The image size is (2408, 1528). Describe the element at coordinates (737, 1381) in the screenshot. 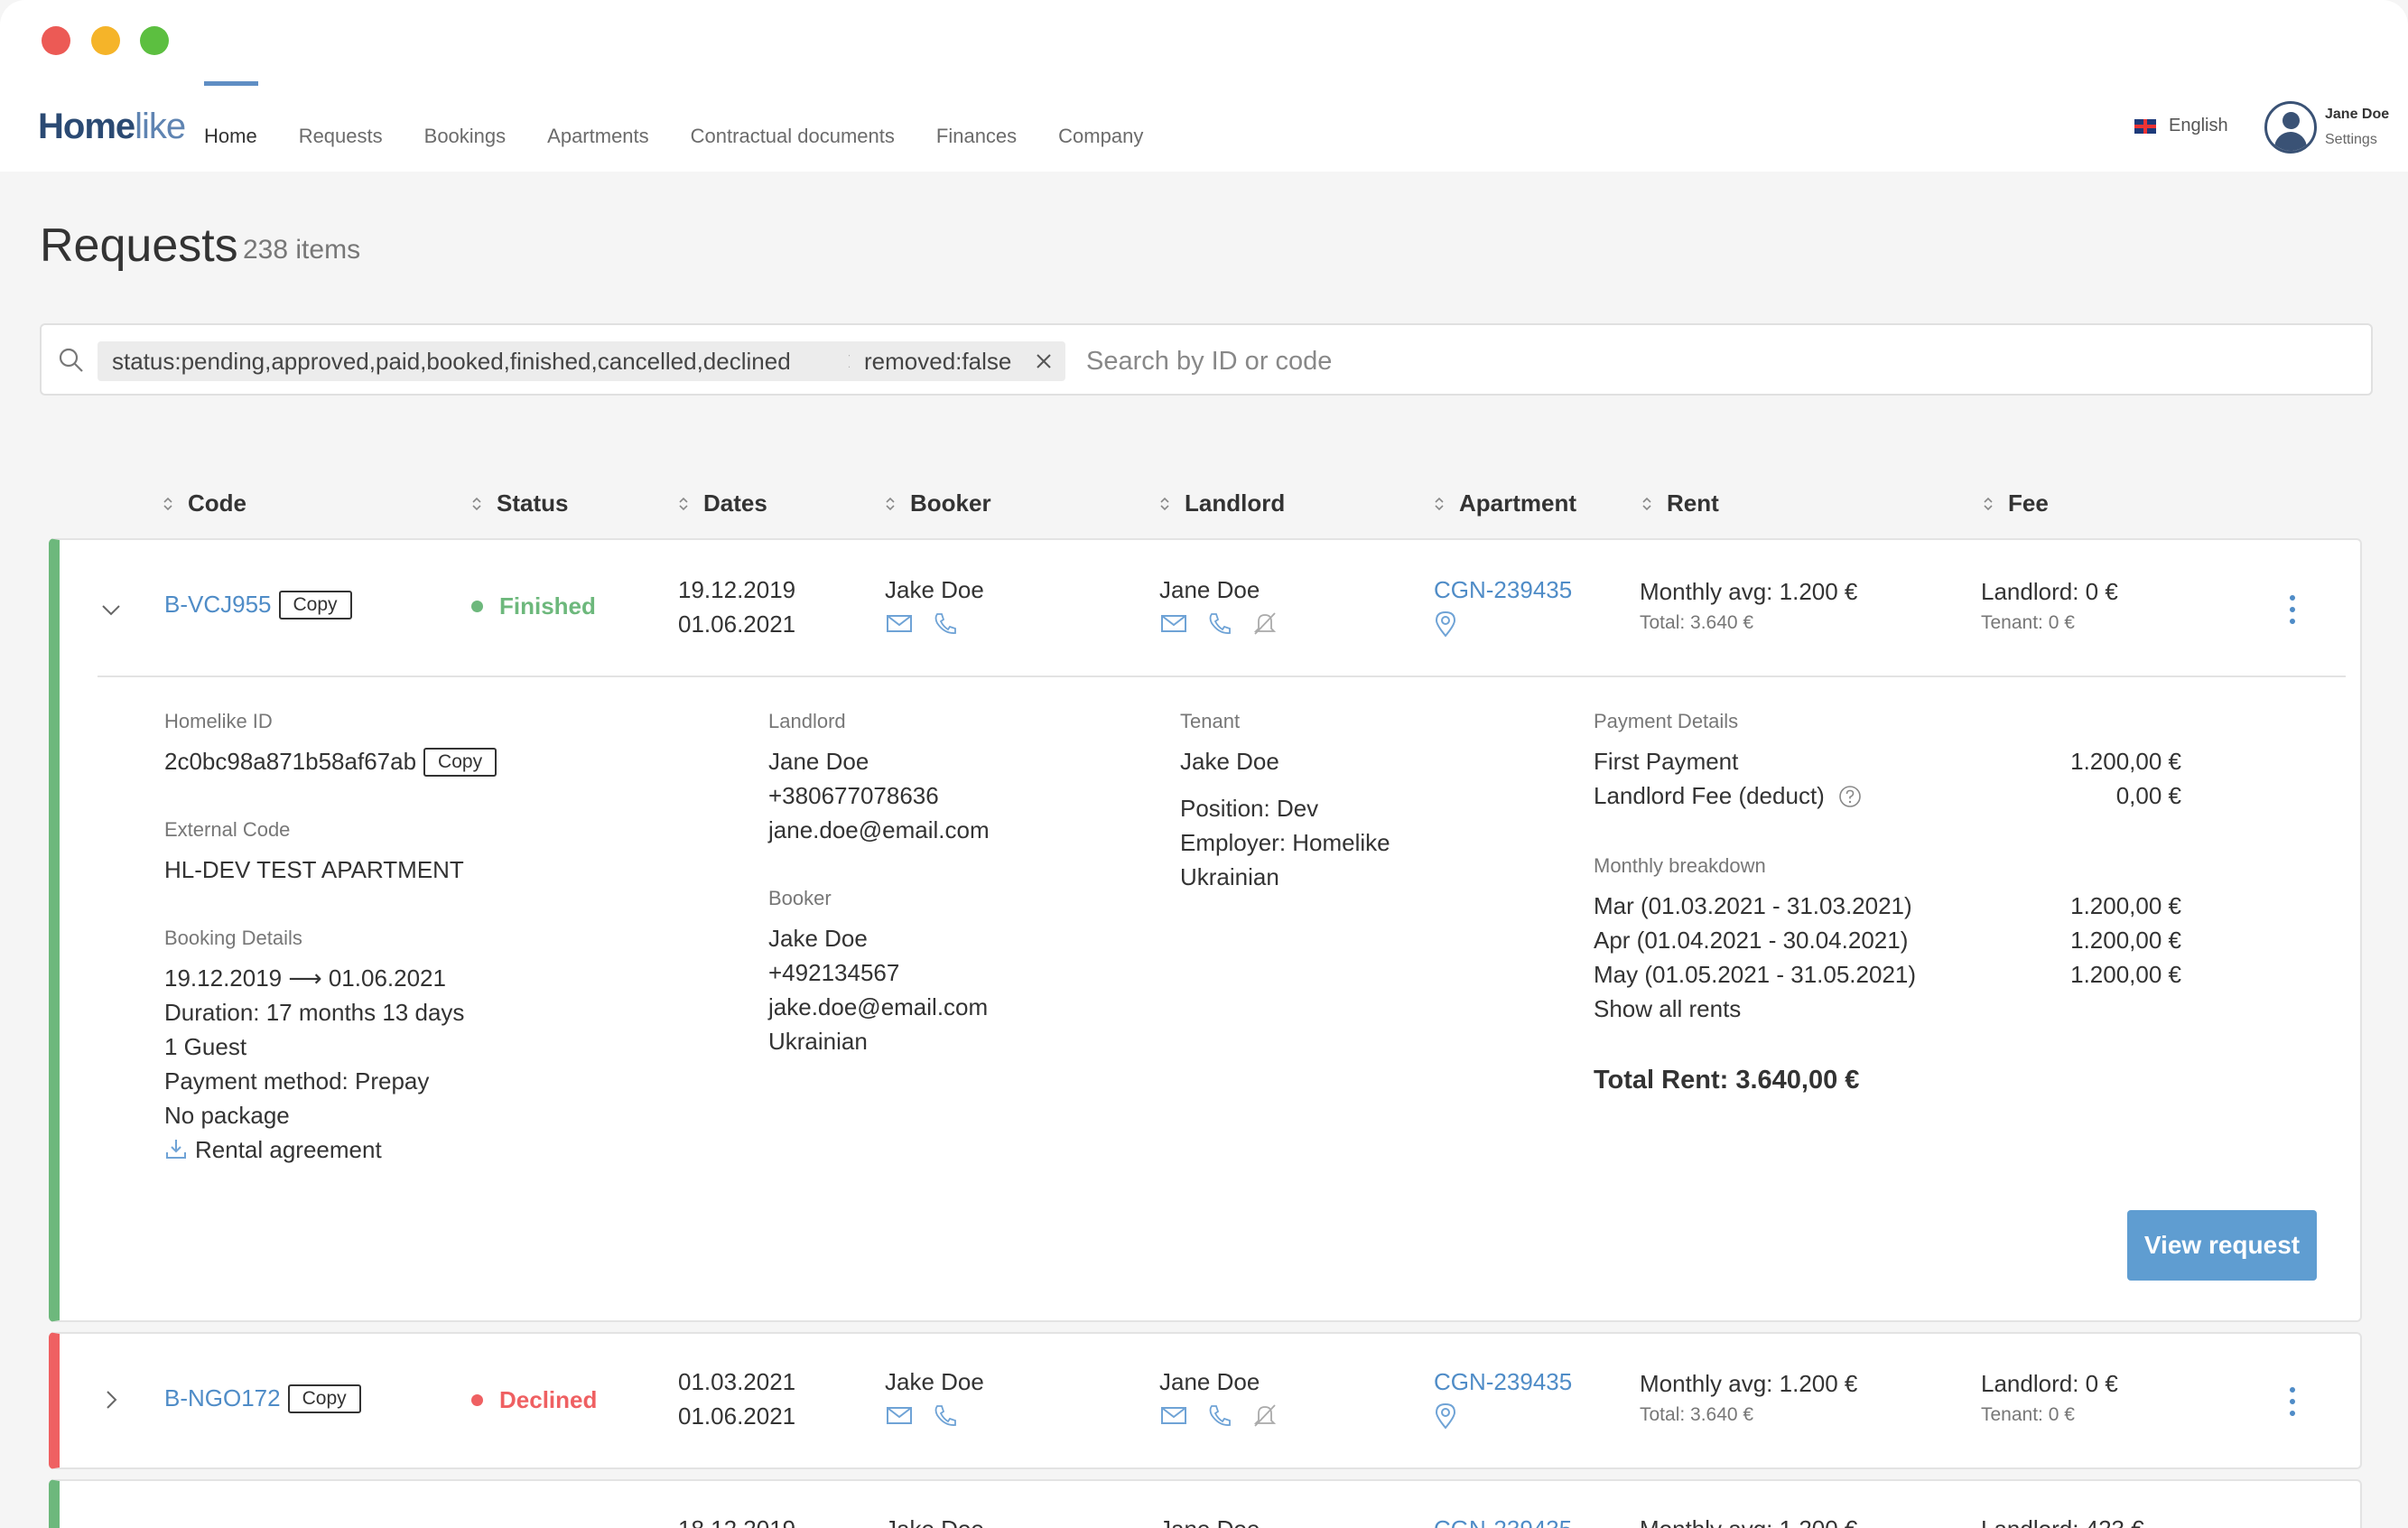

I see `date-from: 01.03.2021` at that location.